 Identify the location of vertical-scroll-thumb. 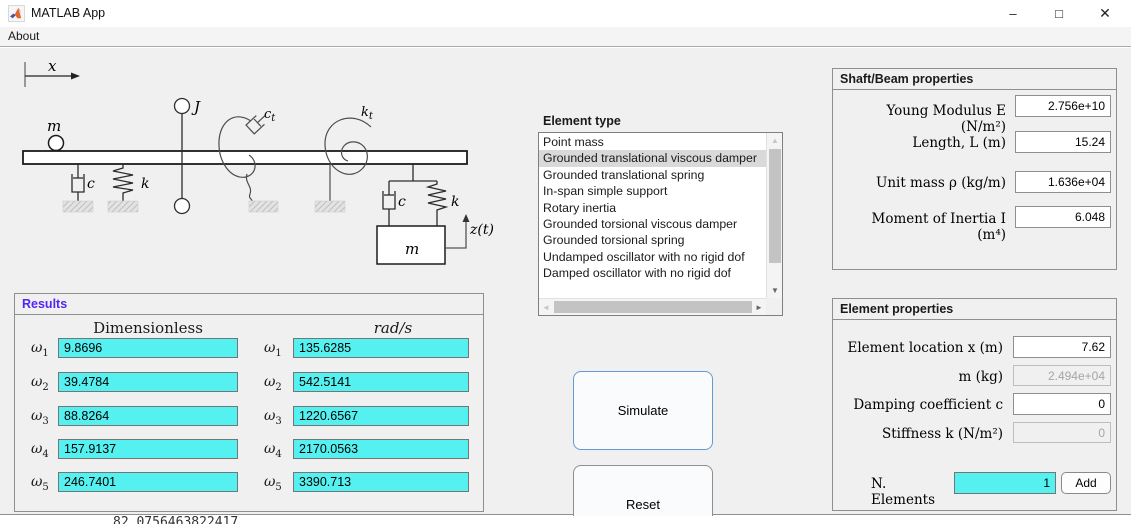
(775, 206).